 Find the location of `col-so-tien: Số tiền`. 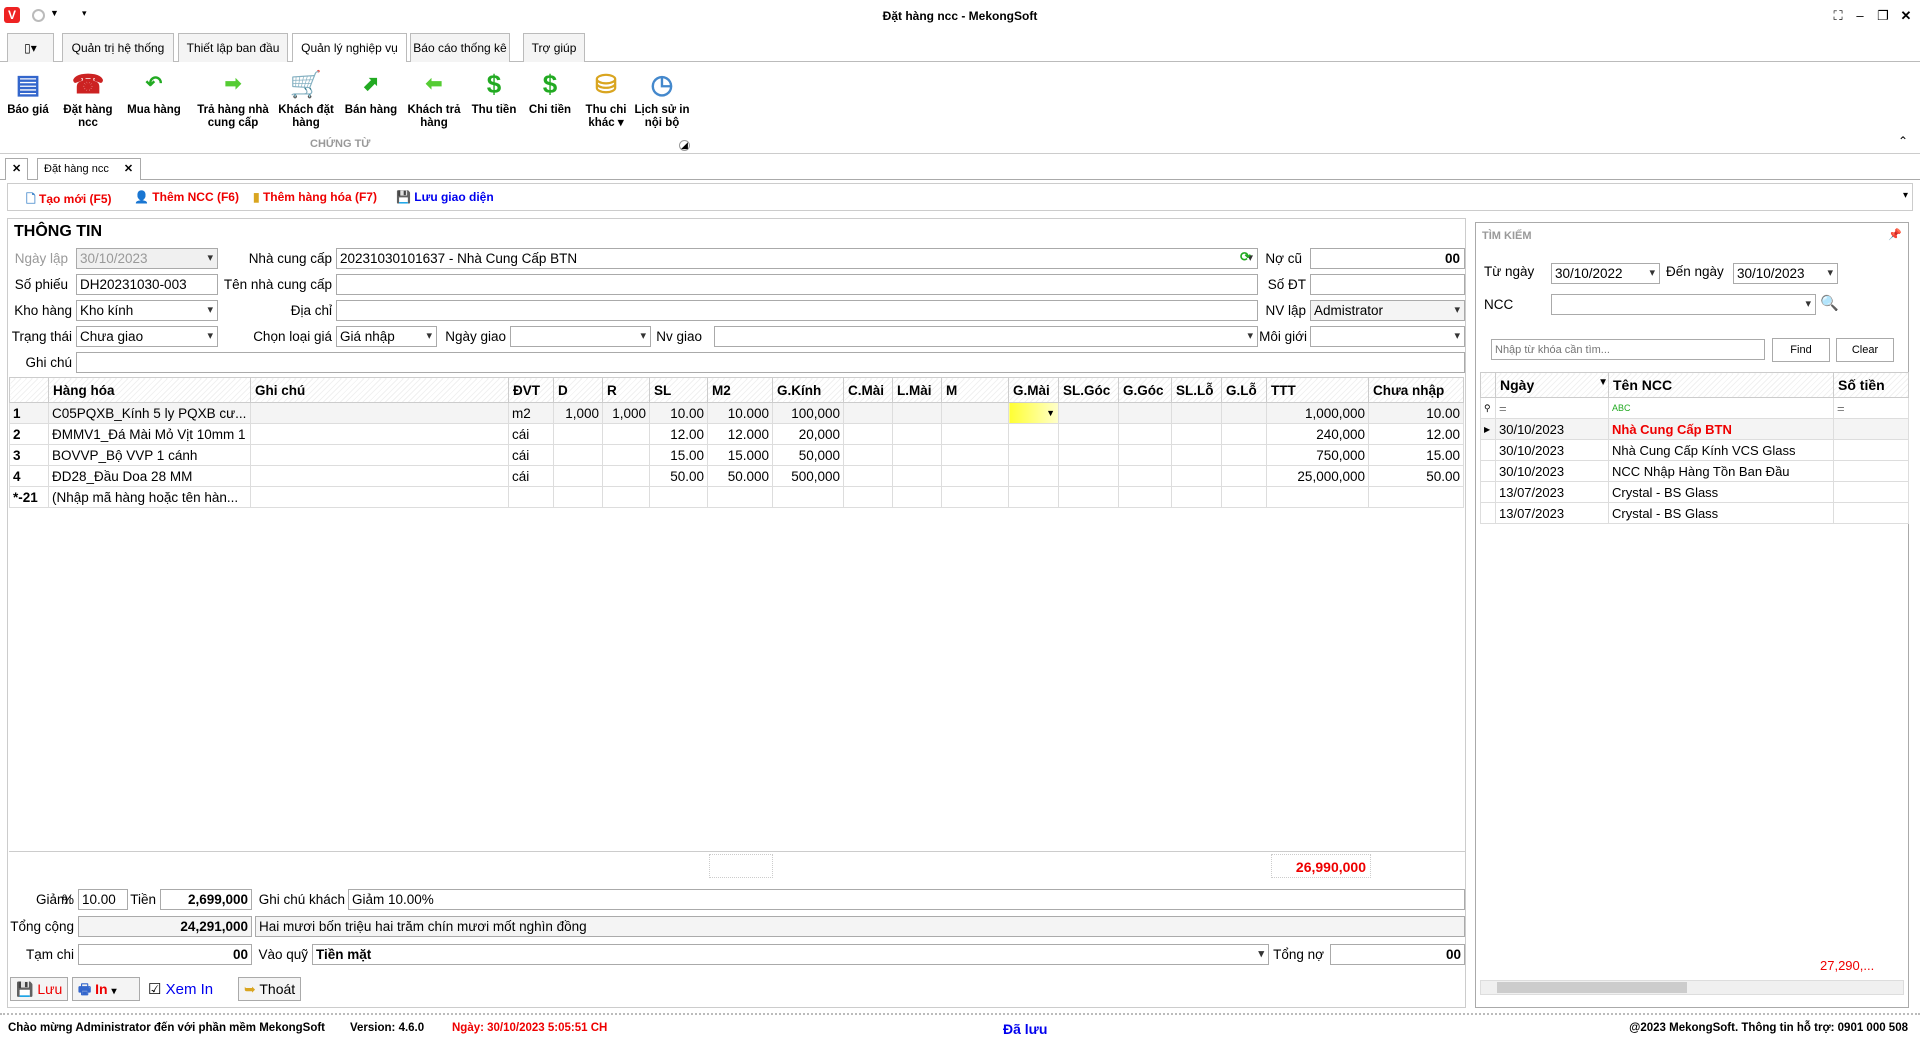

col-so-tien: Số tiền is located at coordinates (1871, 385).